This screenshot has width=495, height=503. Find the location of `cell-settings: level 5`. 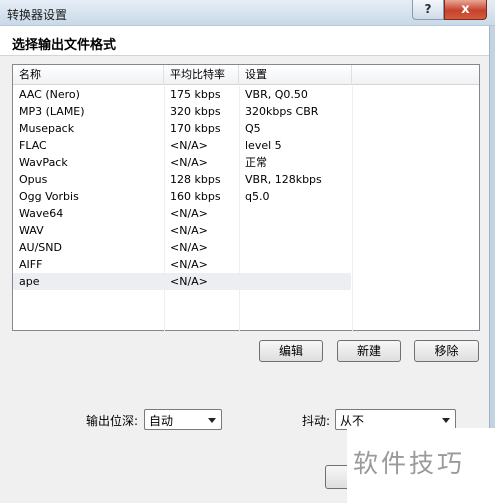

cell-settings: level 5 is located at coordinates (263, 145).